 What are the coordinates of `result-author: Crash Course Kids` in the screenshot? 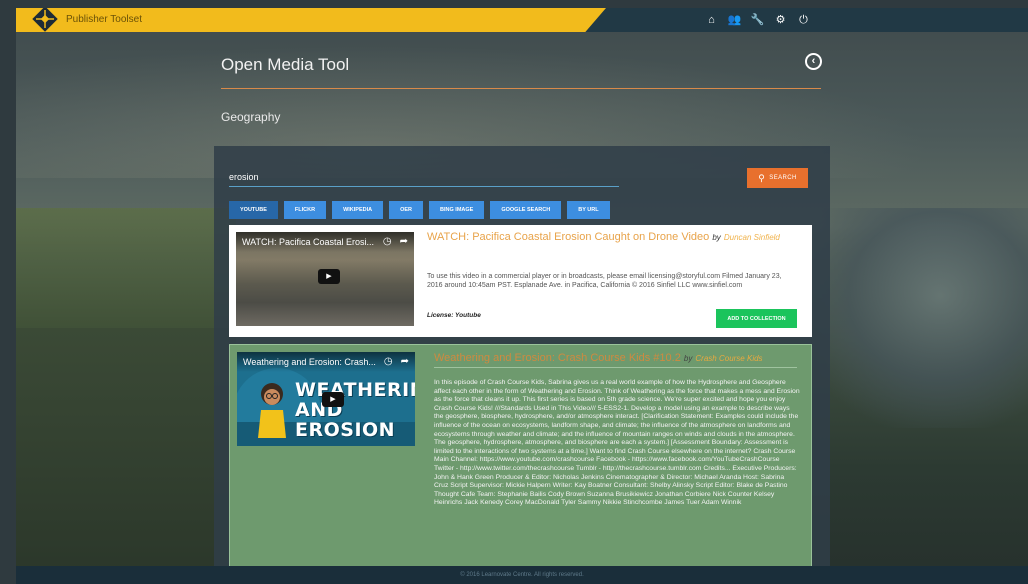 It's located at (728, 358).